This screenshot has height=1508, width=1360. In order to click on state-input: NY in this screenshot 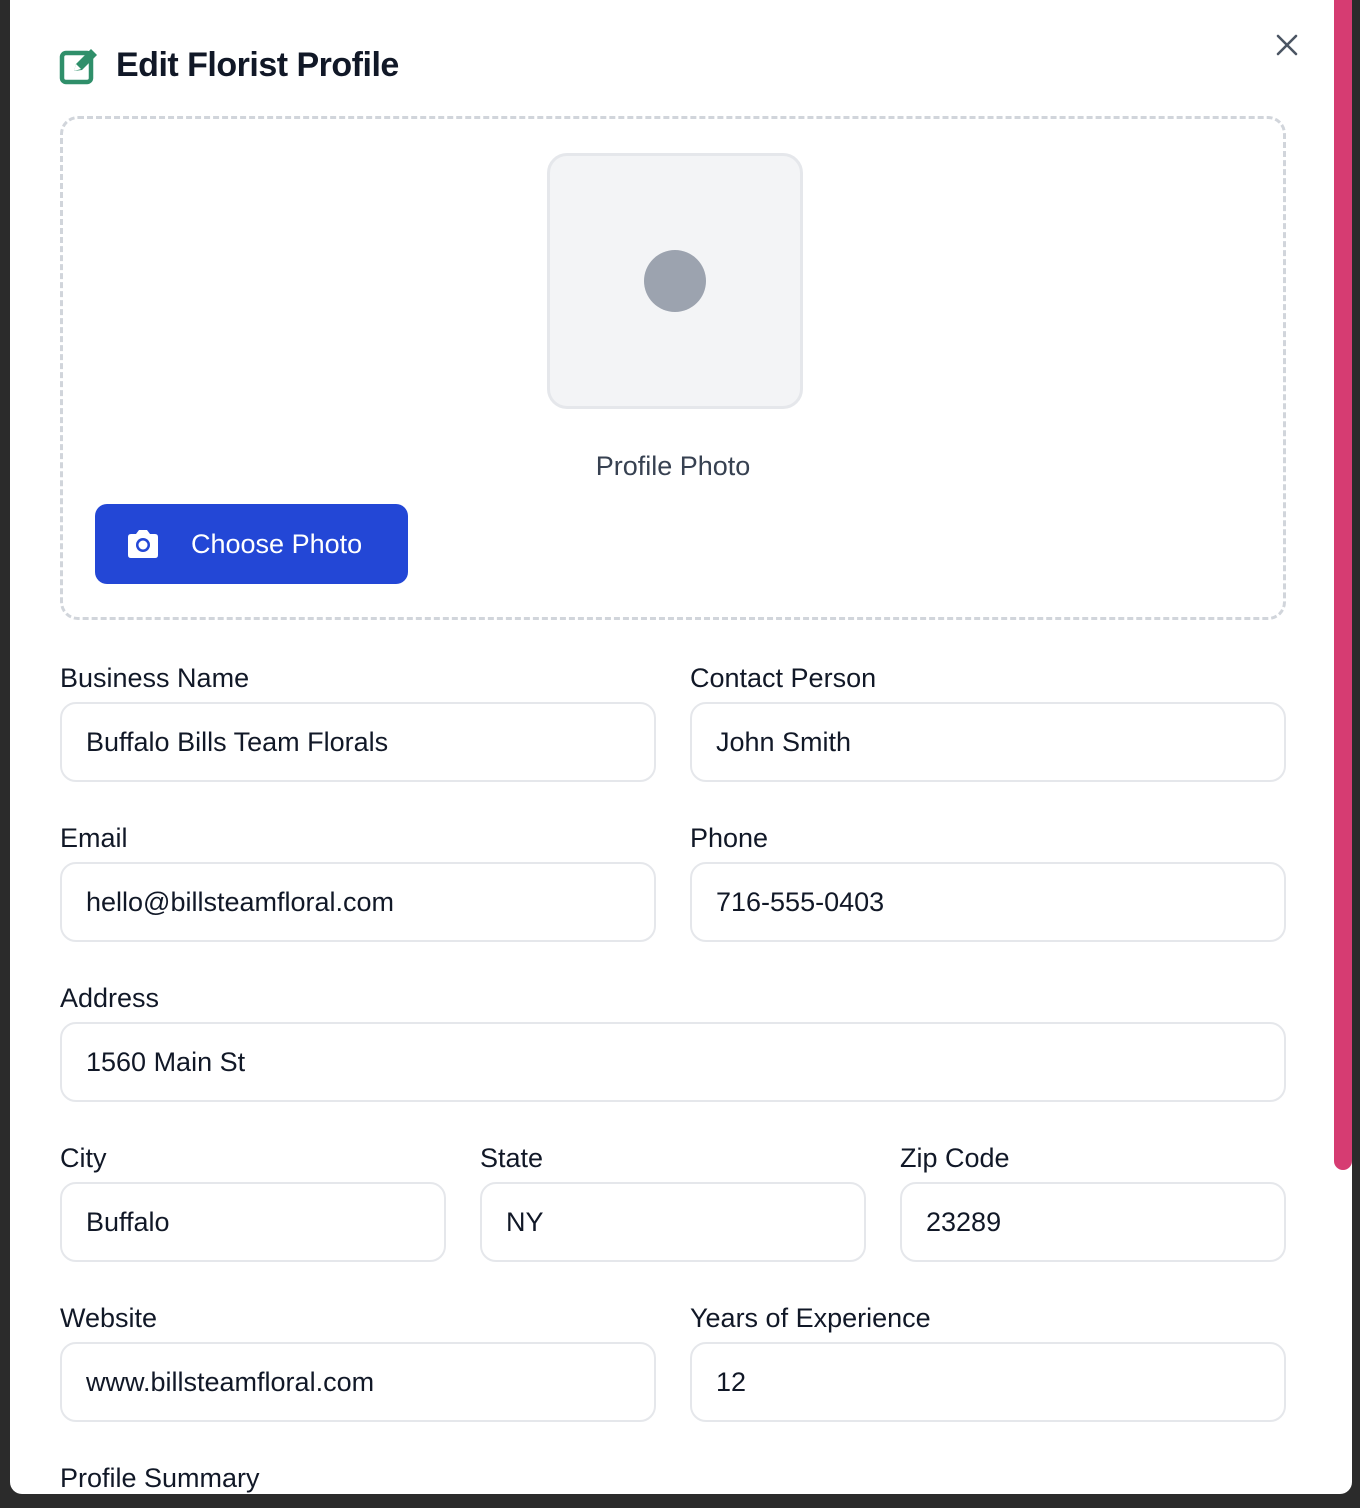, I will do `click(673, 1222)`.